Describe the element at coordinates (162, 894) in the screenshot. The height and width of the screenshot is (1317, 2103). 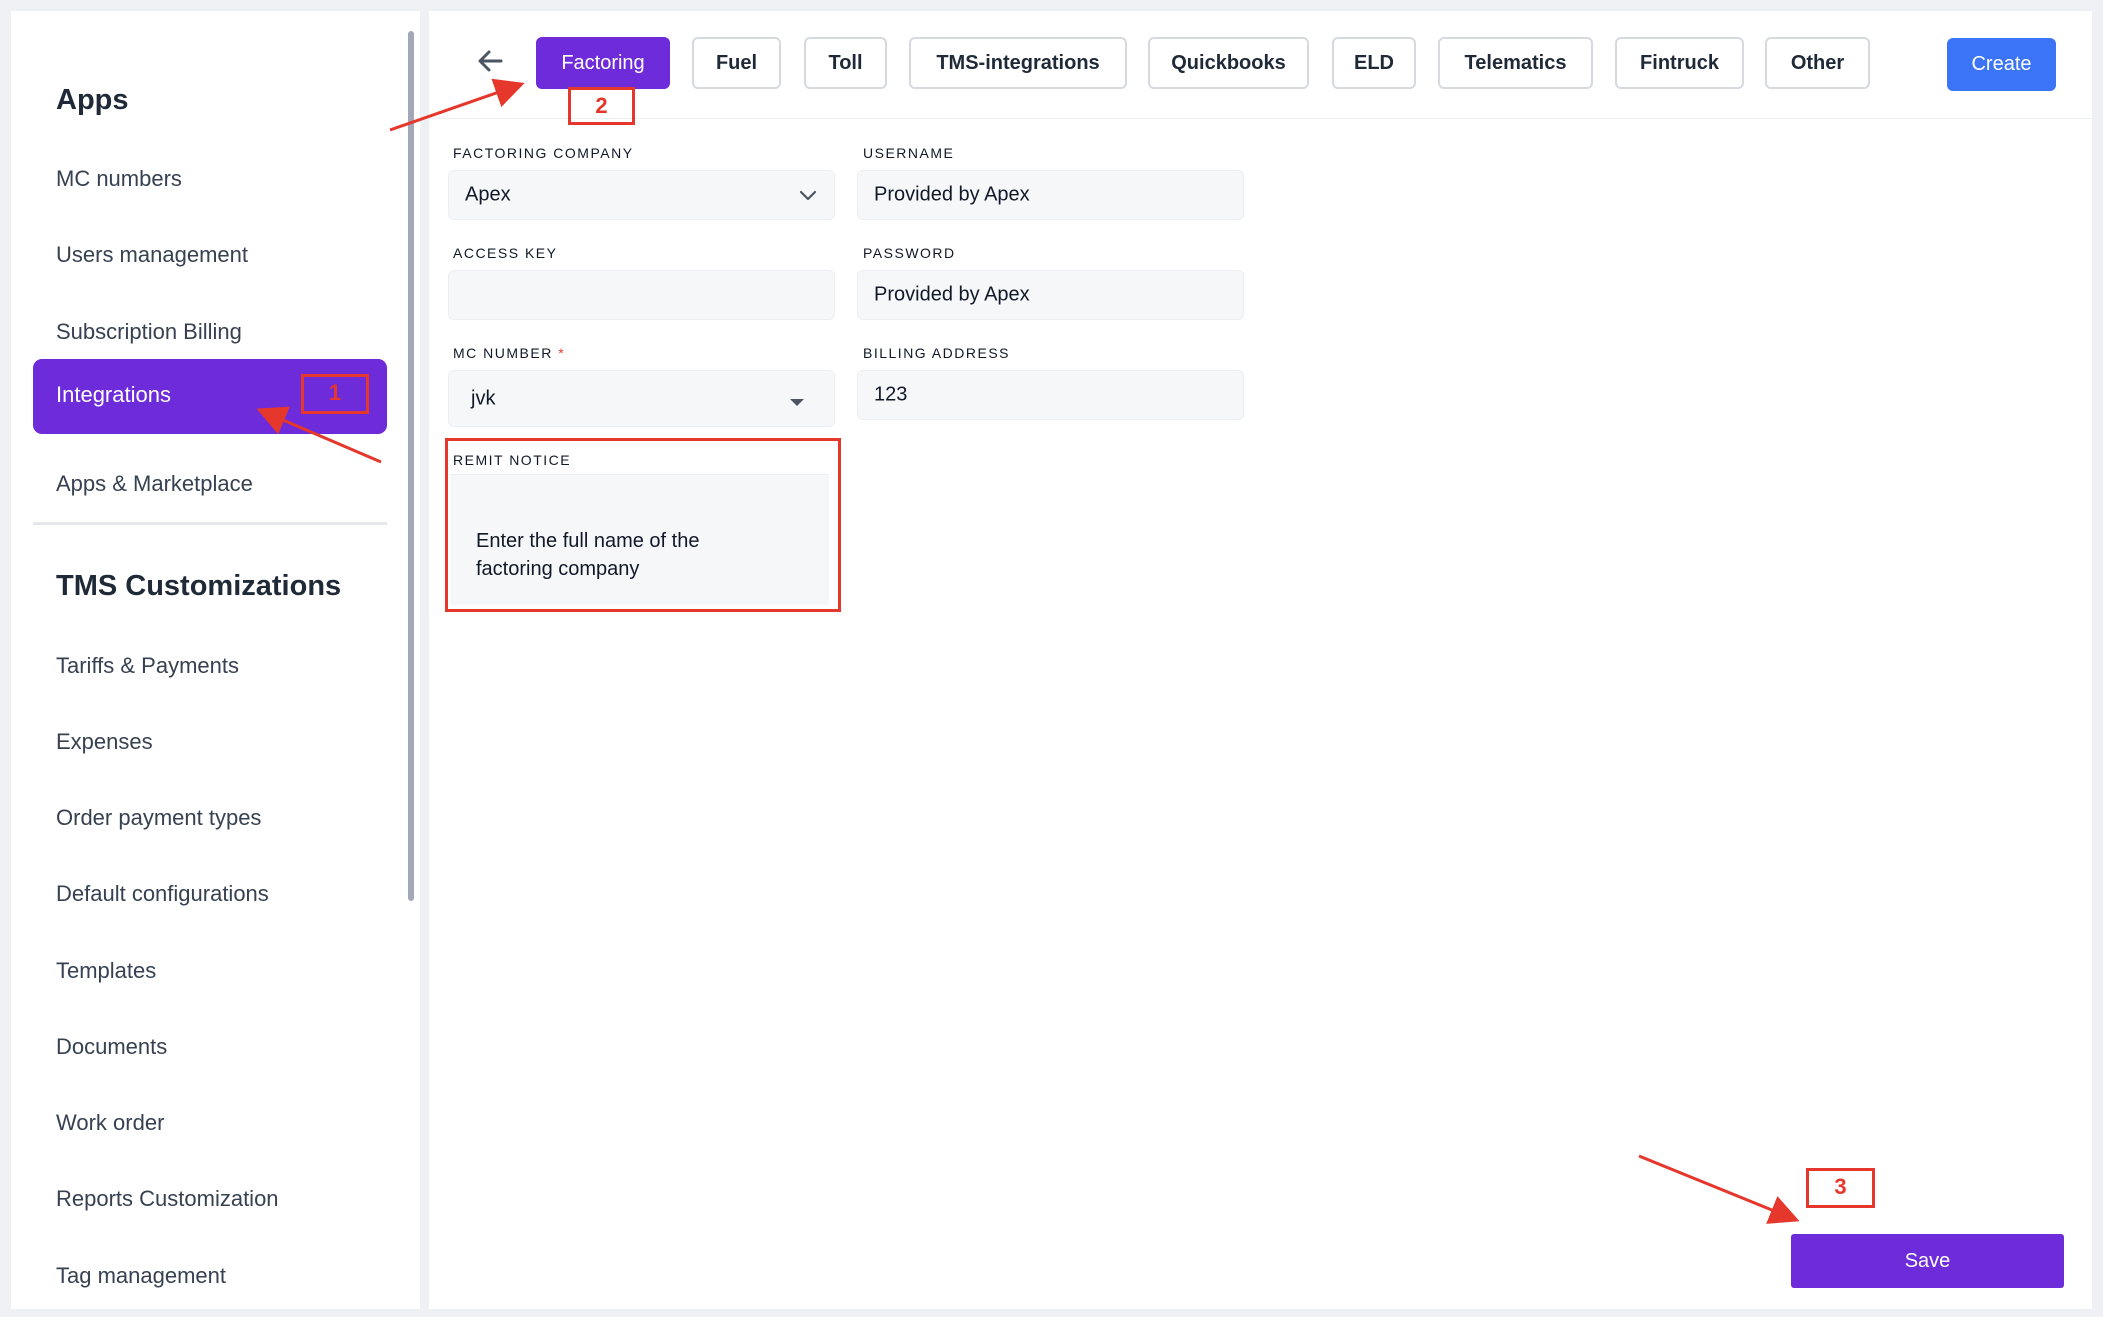
I see `sidebar-item-default-configurations: Default configurations` at that location.